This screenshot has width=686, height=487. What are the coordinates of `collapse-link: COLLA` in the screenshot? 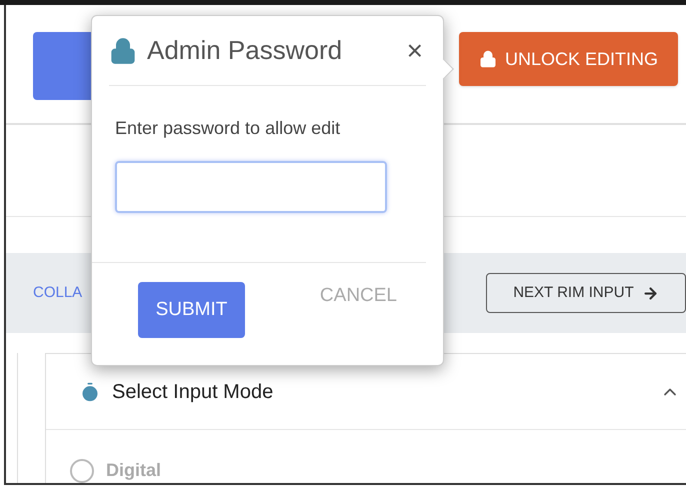 It's located at (57, 293).